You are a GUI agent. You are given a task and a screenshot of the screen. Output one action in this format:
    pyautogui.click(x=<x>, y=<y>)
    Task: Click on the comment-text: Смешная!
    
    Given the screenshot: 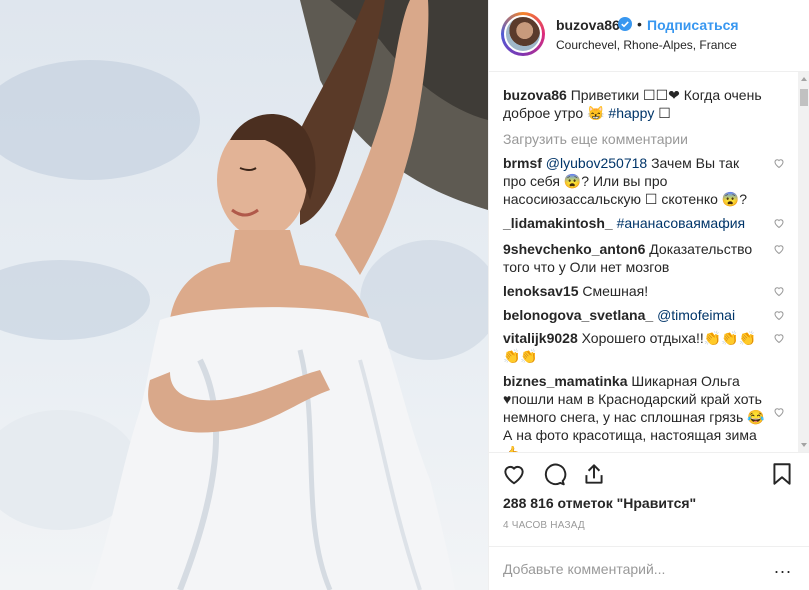 What is the action you would take?
    pyautogui.click(x=615, y=291)
    